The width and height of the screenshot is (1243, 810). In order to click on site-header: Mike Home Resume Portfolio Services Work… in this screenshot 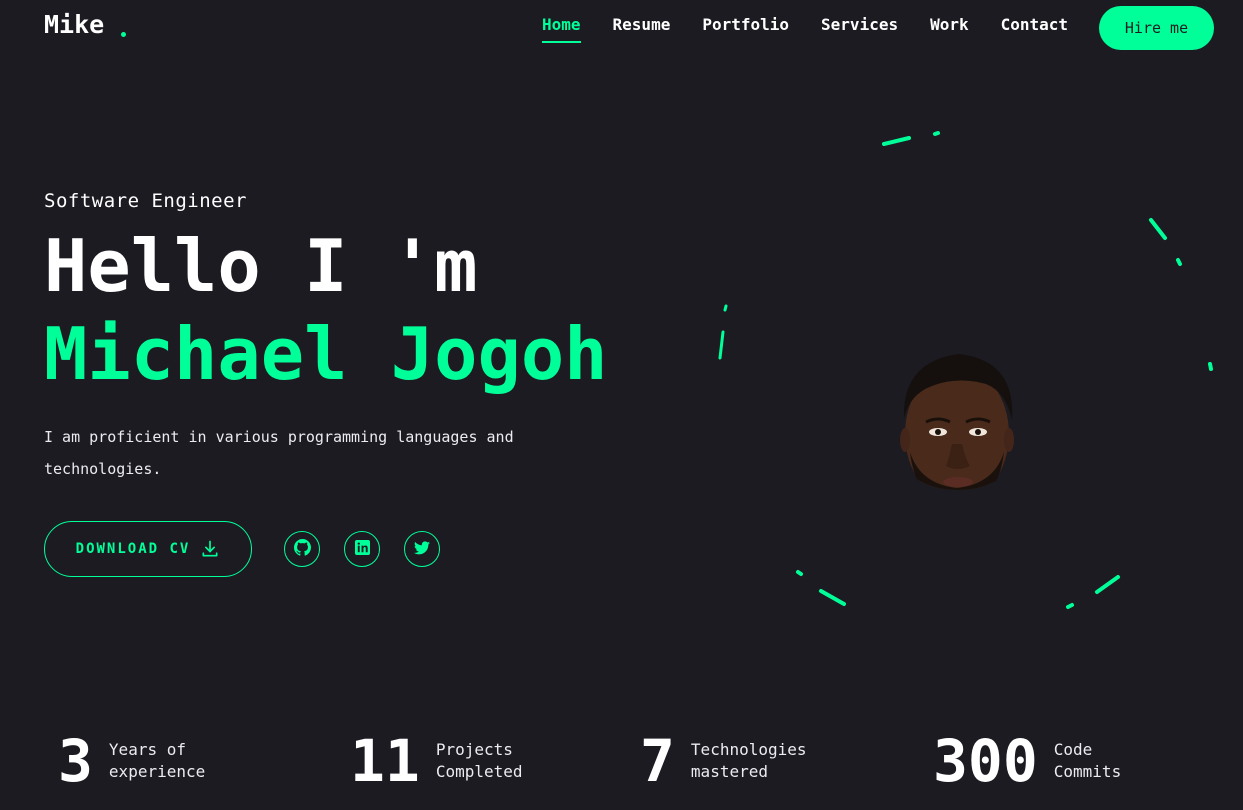, I will do `click(621, 28)`.